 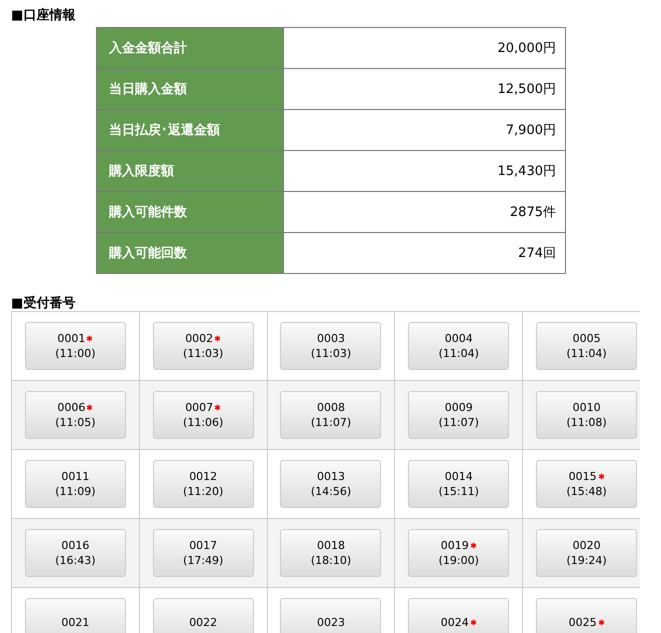 I want to click on table-cell: 購入限度額, so click(x=190, y=171).